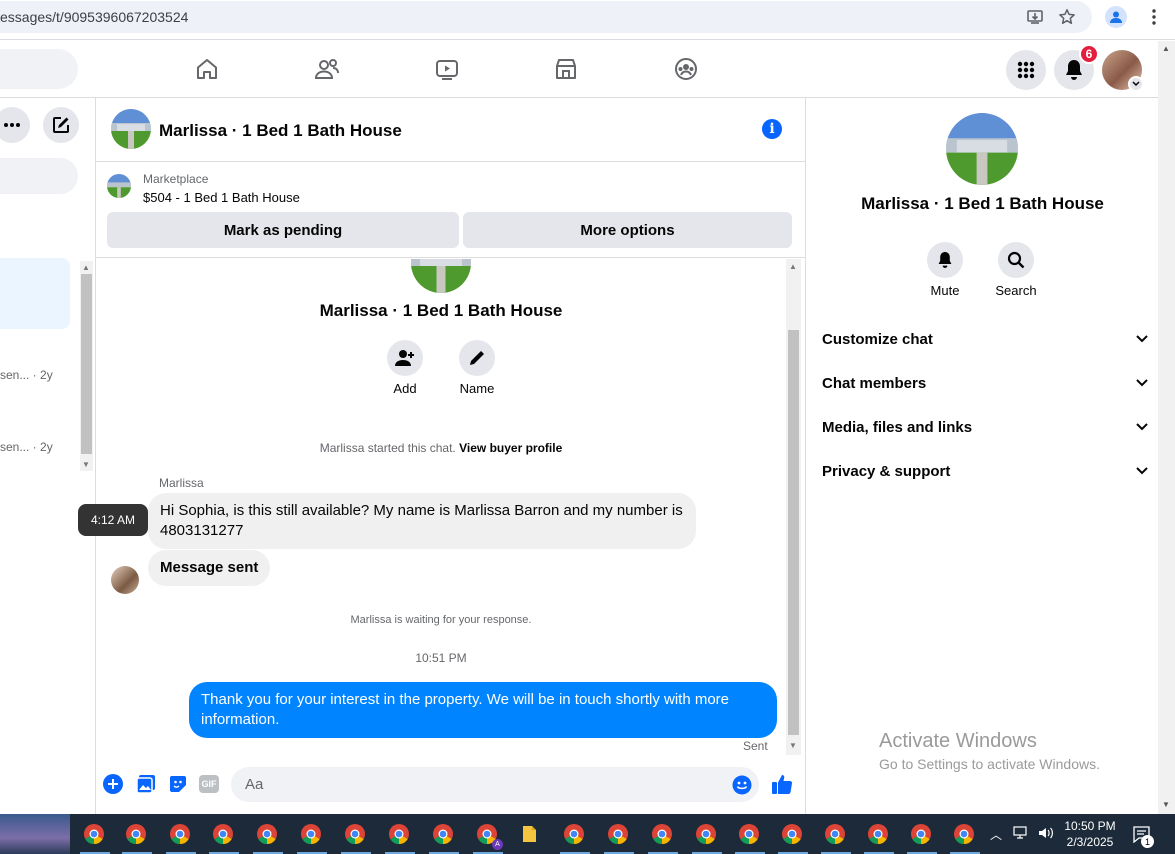 The height and width of the screenshot is (854, 1175). What do you see at coordinates (441, 276) in the screenshot?
I see `intro-avatar` at bounding box center [441, 276].